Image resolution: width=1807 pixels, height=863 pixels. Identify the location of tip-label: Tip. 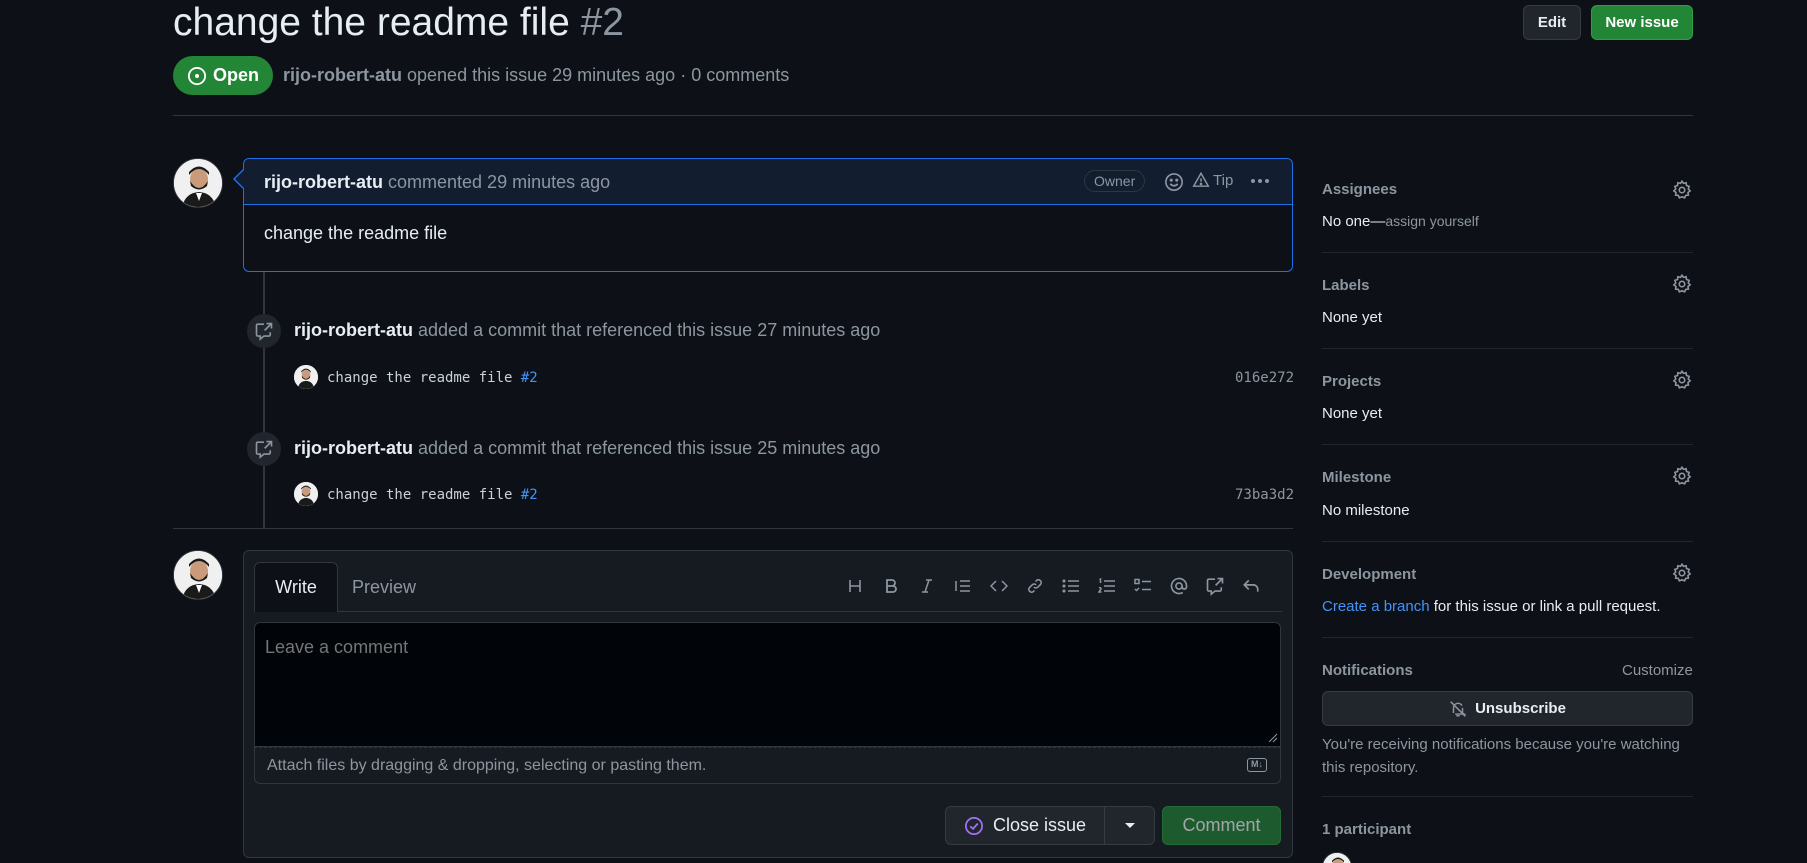
(1223, 180).